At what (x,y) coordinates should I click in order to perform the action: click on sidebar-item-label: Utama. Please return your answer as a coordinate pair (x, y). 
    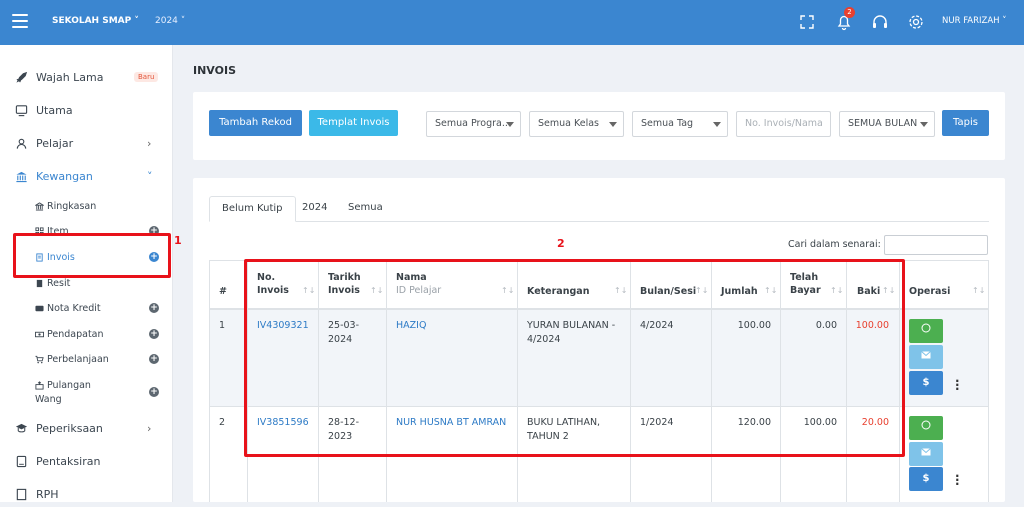
    Looking at the image, I should click on (54, 110).